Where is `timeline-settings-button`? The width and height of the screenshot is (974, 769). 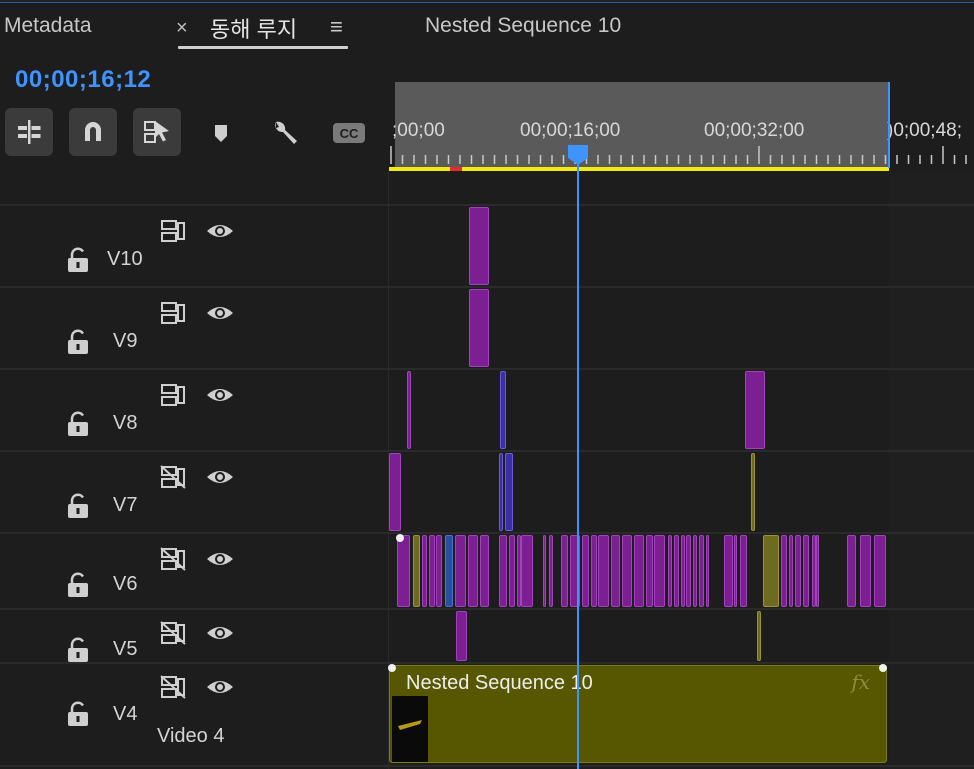 timeline-settings-button is located at coordinates (285, 133).